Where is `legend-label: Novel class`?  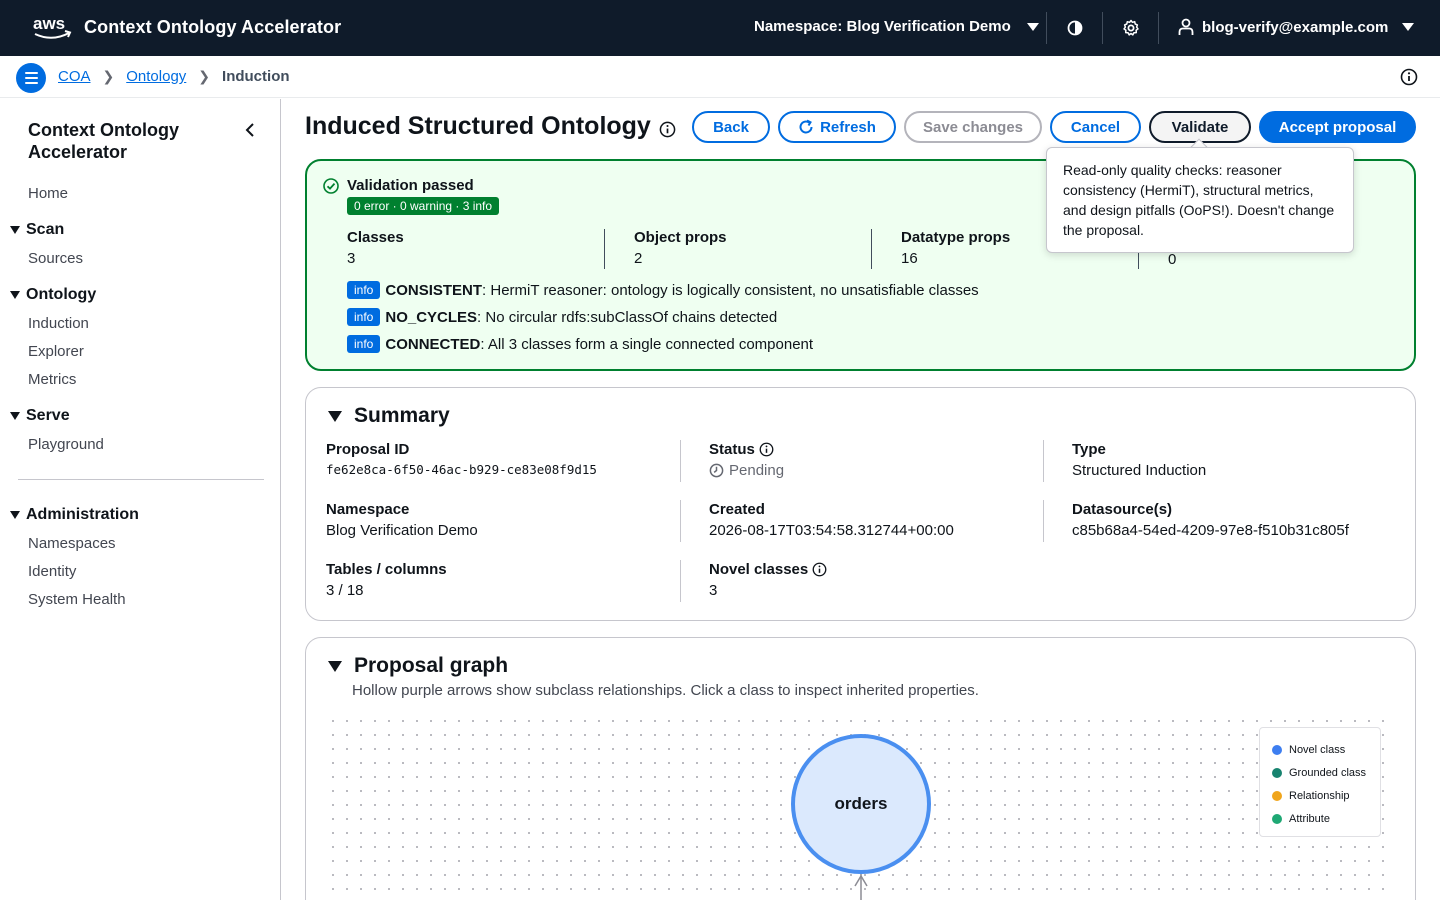 legend-label: Novel class is located at coordinates (1317, 749).